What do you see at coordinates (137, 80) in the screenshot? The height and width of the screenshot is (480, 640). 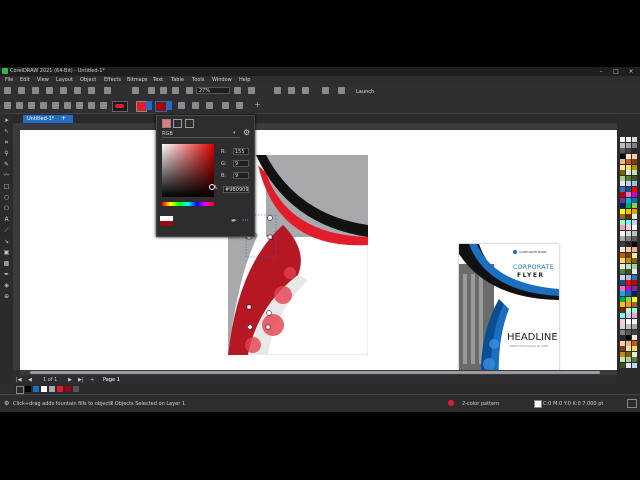 I see `menu-bitmaps: Bitmaps` at bounding box center [137, 80].